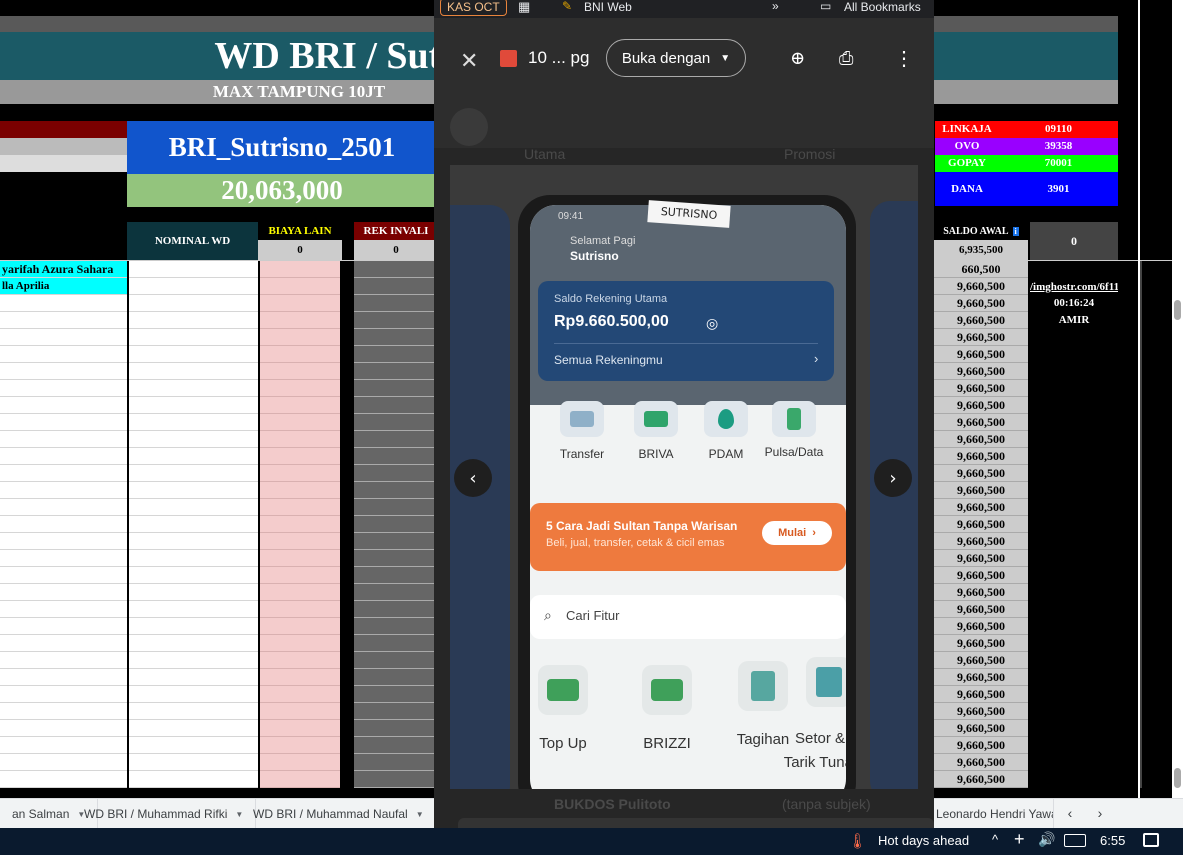 The width and height of the screenshot is (1183, 855). I want to click on plus-icon: +, so click(1019, 839).